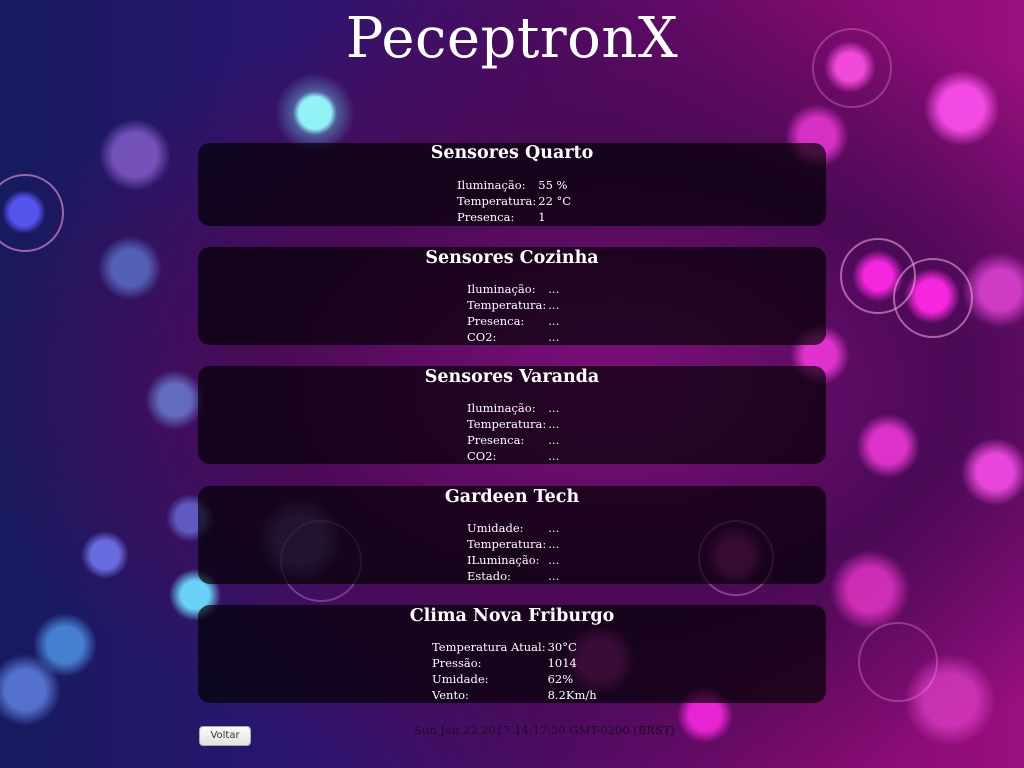 The image size is (1024, 768). What do you see at coordinates (512, 497) in the screenshot?
I see `panel-title: Gardeen Tech` at bounding box center [512, 497].